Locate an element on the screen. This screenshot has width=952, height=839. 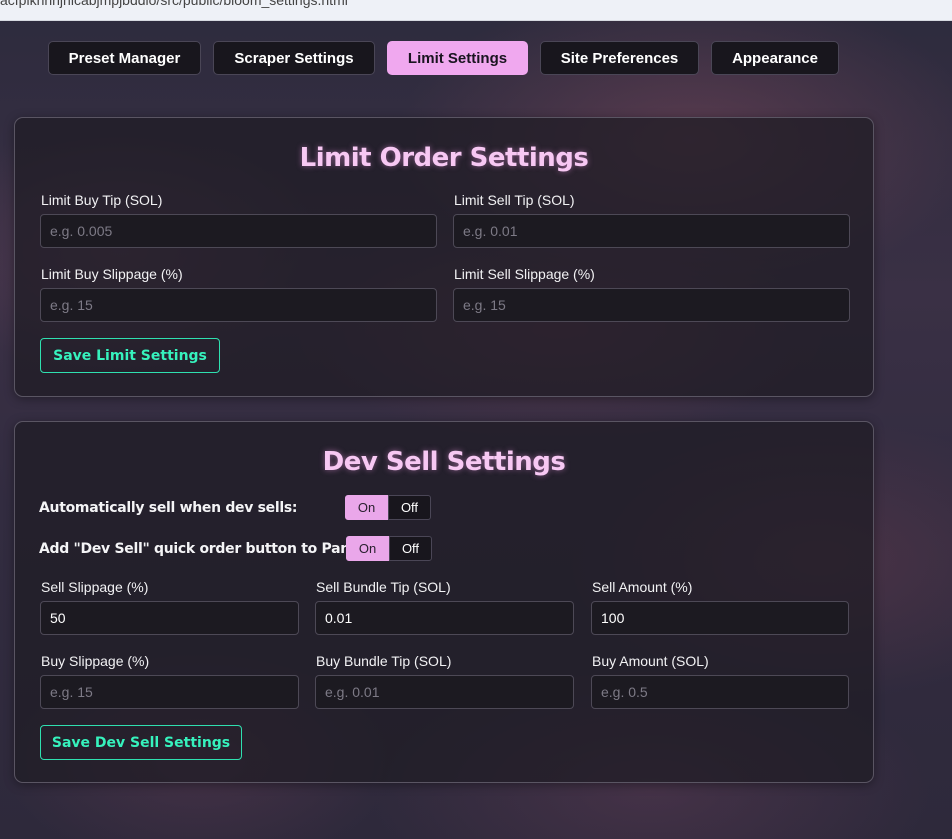
limit-order-settings-title: Limit Order Settings is located at coordinates (444, 158).